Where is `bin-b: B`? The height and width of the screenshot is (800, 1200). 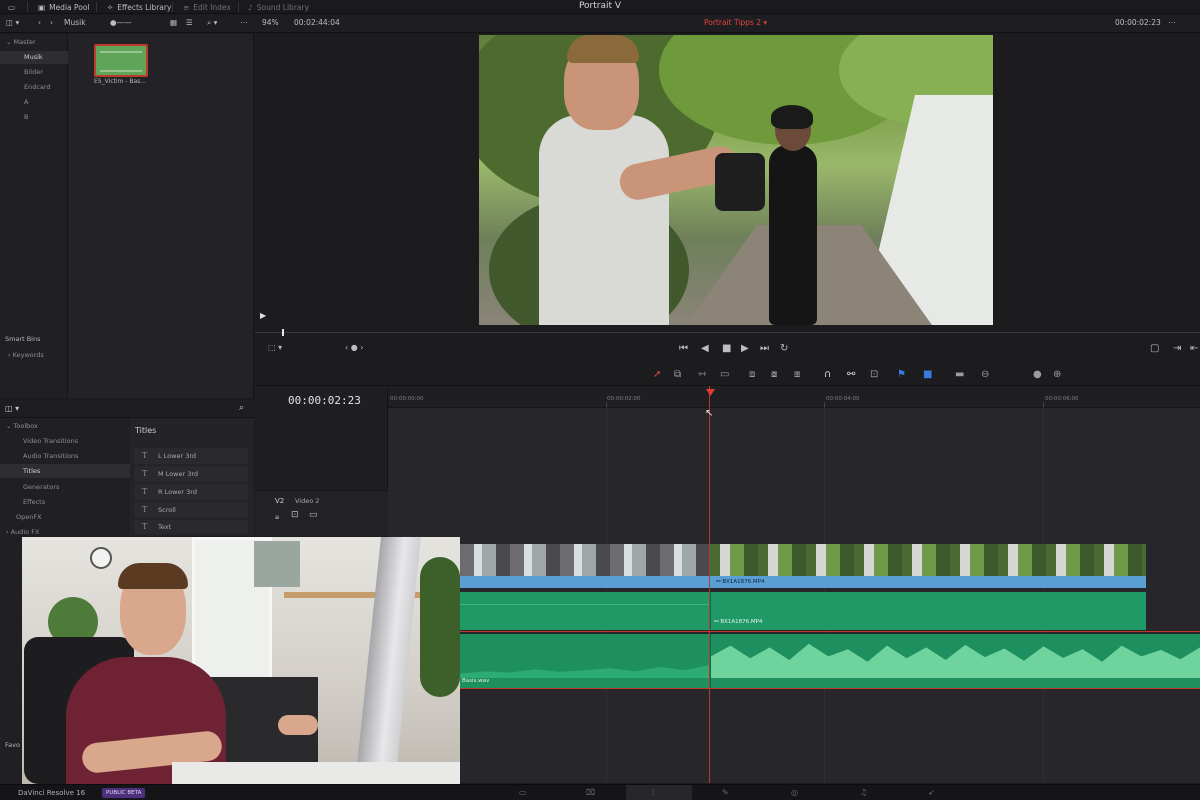
bin-b: B is located at coordinates (34, 117).